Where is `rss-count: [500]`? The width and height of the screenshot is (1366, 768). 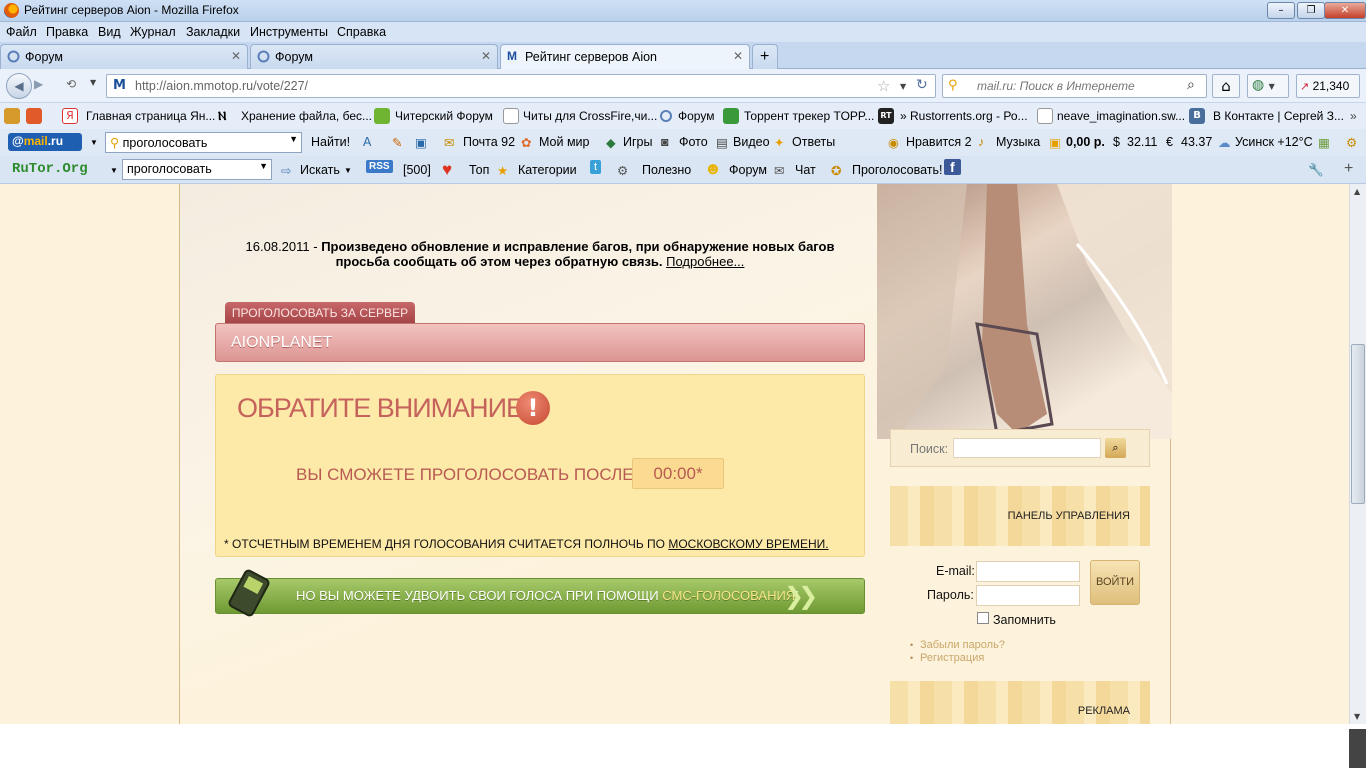
rss-count: [500] is located at coordinates (417, 170).